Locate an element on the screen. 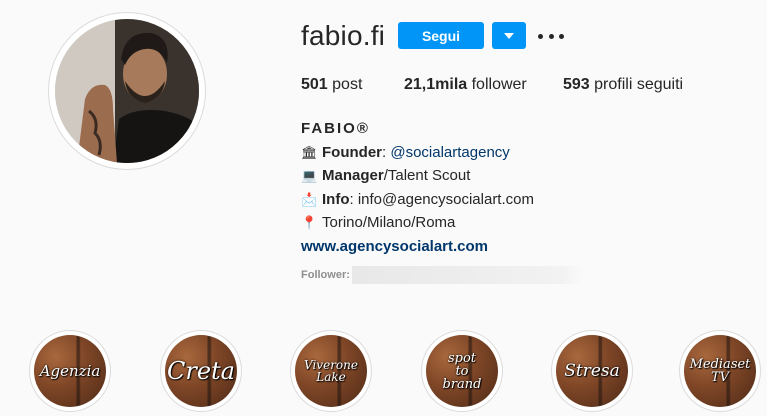 The height and width of the screenshot is (416, 767). highlight-title: Mediaset TV is located at coordinates (720, 371).